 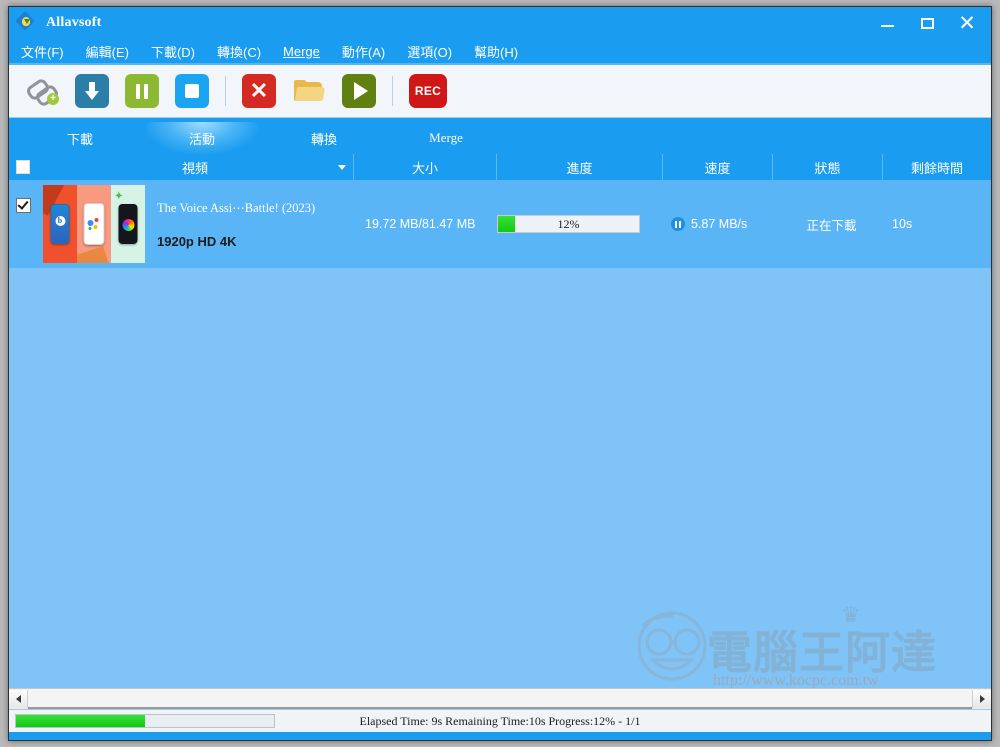 I want to click on toolbar: + ✕ REC, so click(x=500, y=90).